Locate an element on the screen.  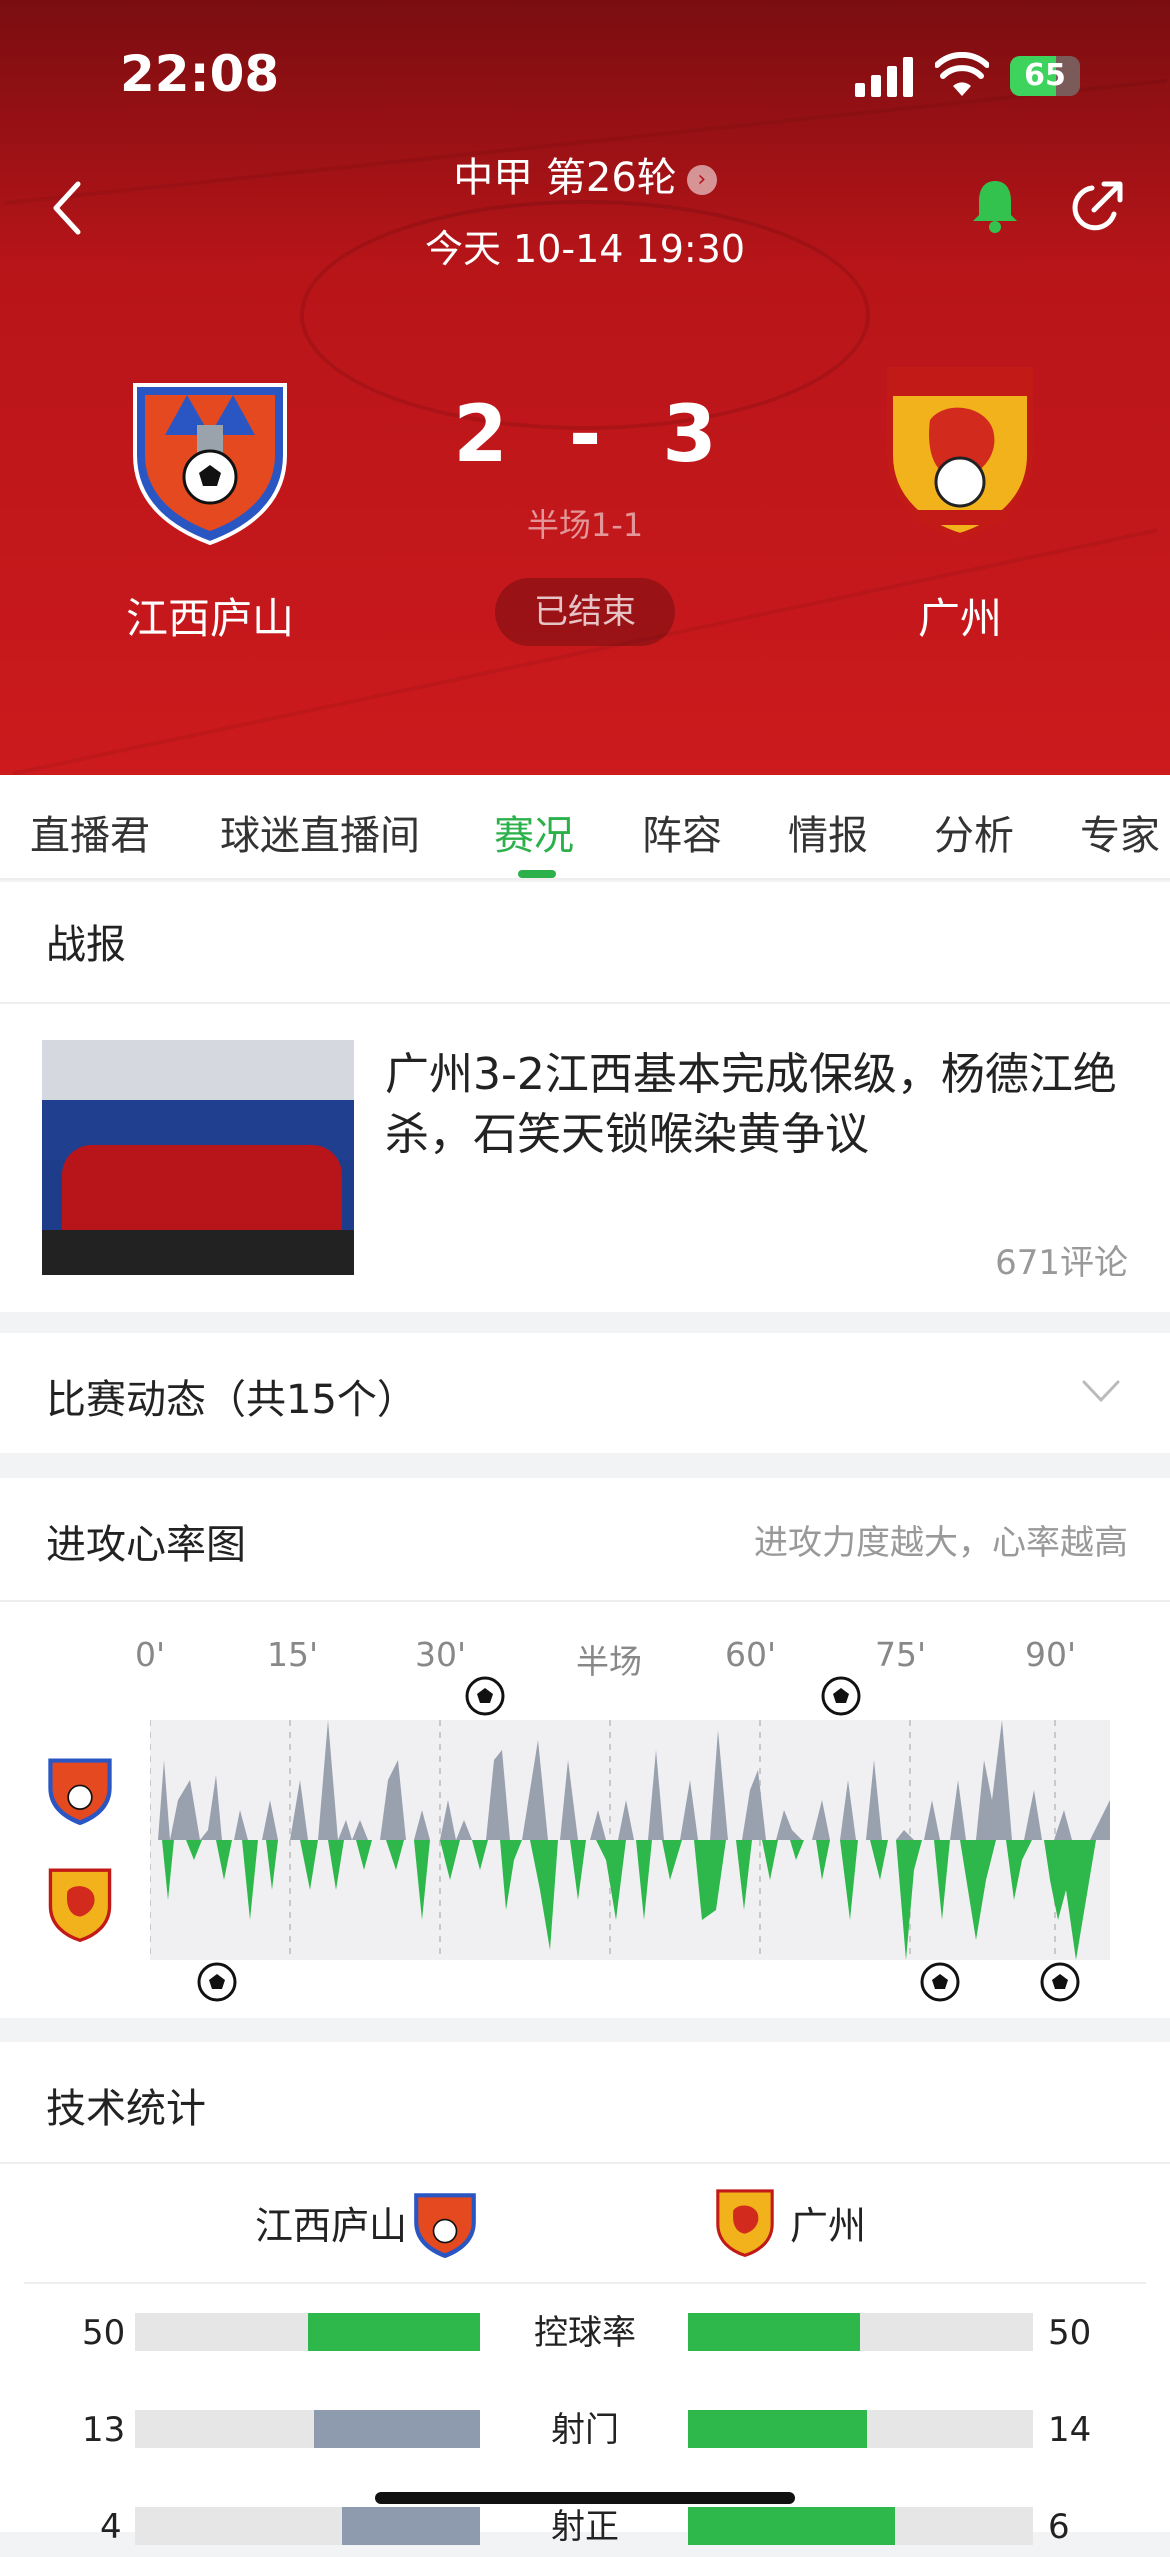
tab-fan-live-room: 球迷直播间 is located at coordinates (320, 832).